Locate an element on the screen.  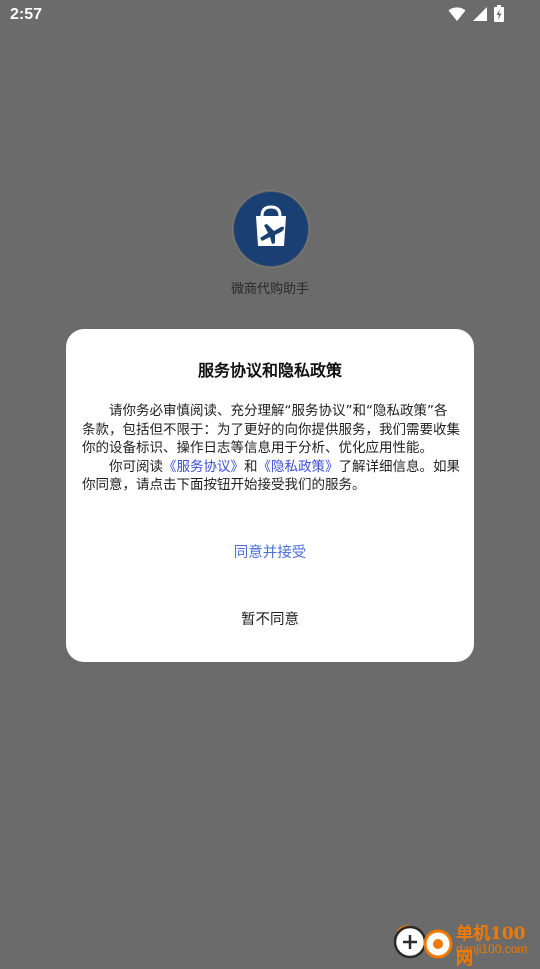
app-launcher-icon is located at coordinates (271, 229).